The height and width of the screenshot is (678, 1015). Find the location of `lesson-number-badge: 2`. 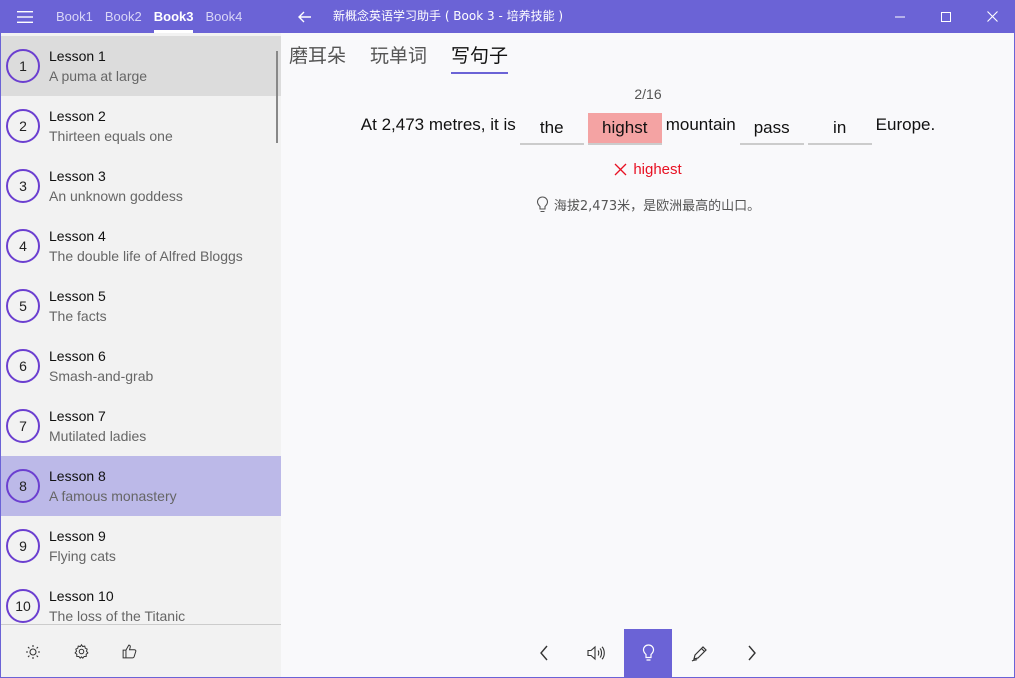

lesson-number-badge: 2 is located at coordinates (23, 126).